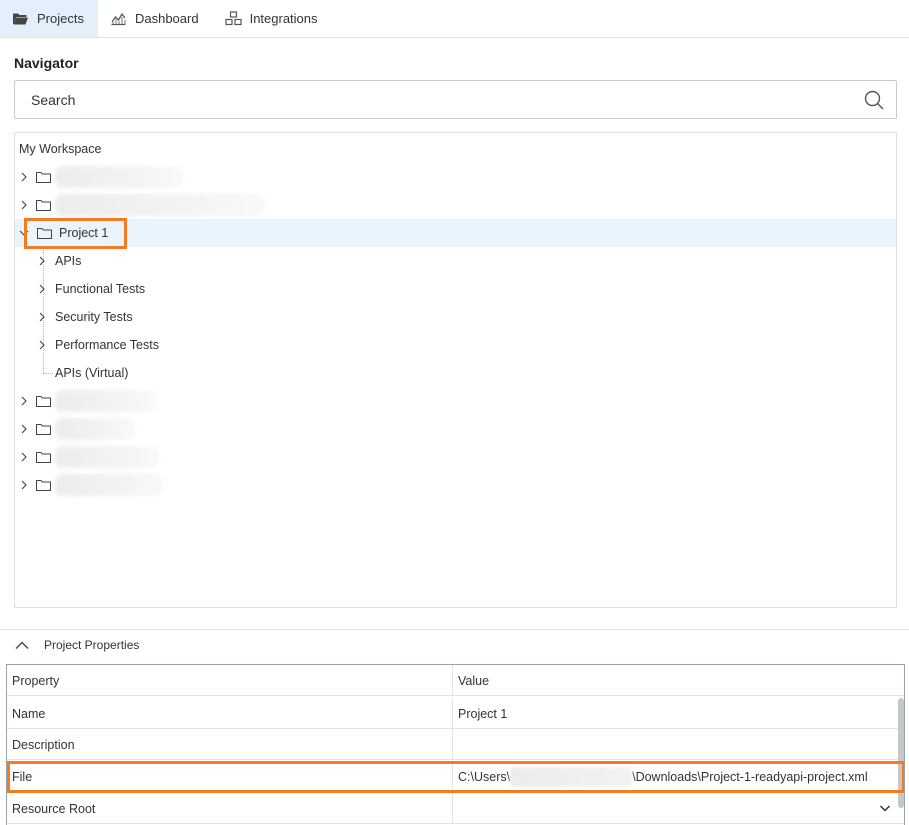 The width and height of the screenshot is (909, 825). I want to click on property-value: Project 1, so click(675, 713).